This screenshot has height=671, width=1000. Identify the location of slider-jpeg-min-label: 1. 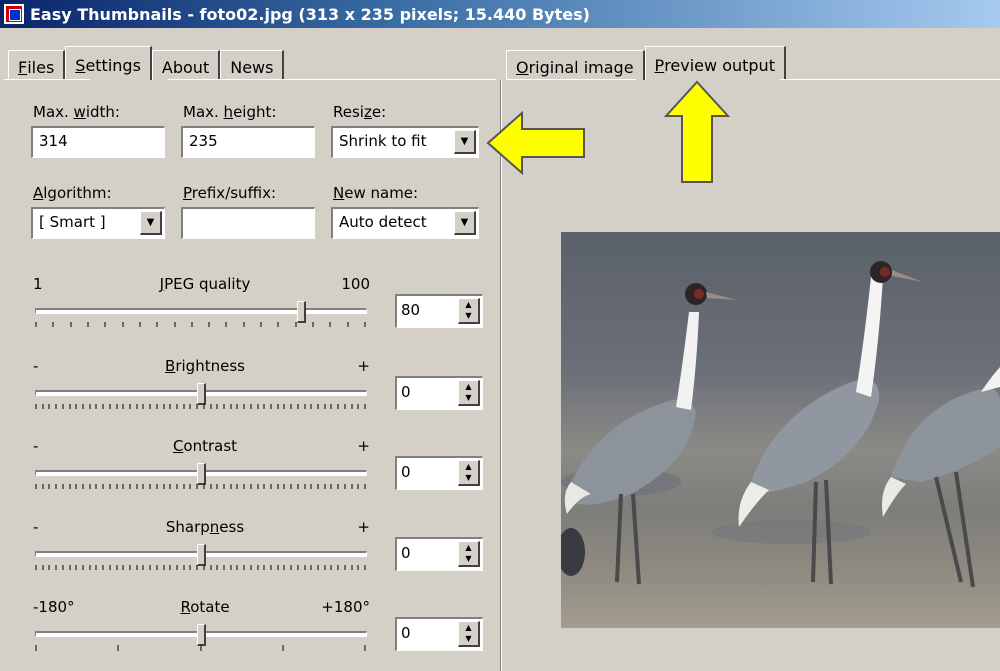
(38, 284).